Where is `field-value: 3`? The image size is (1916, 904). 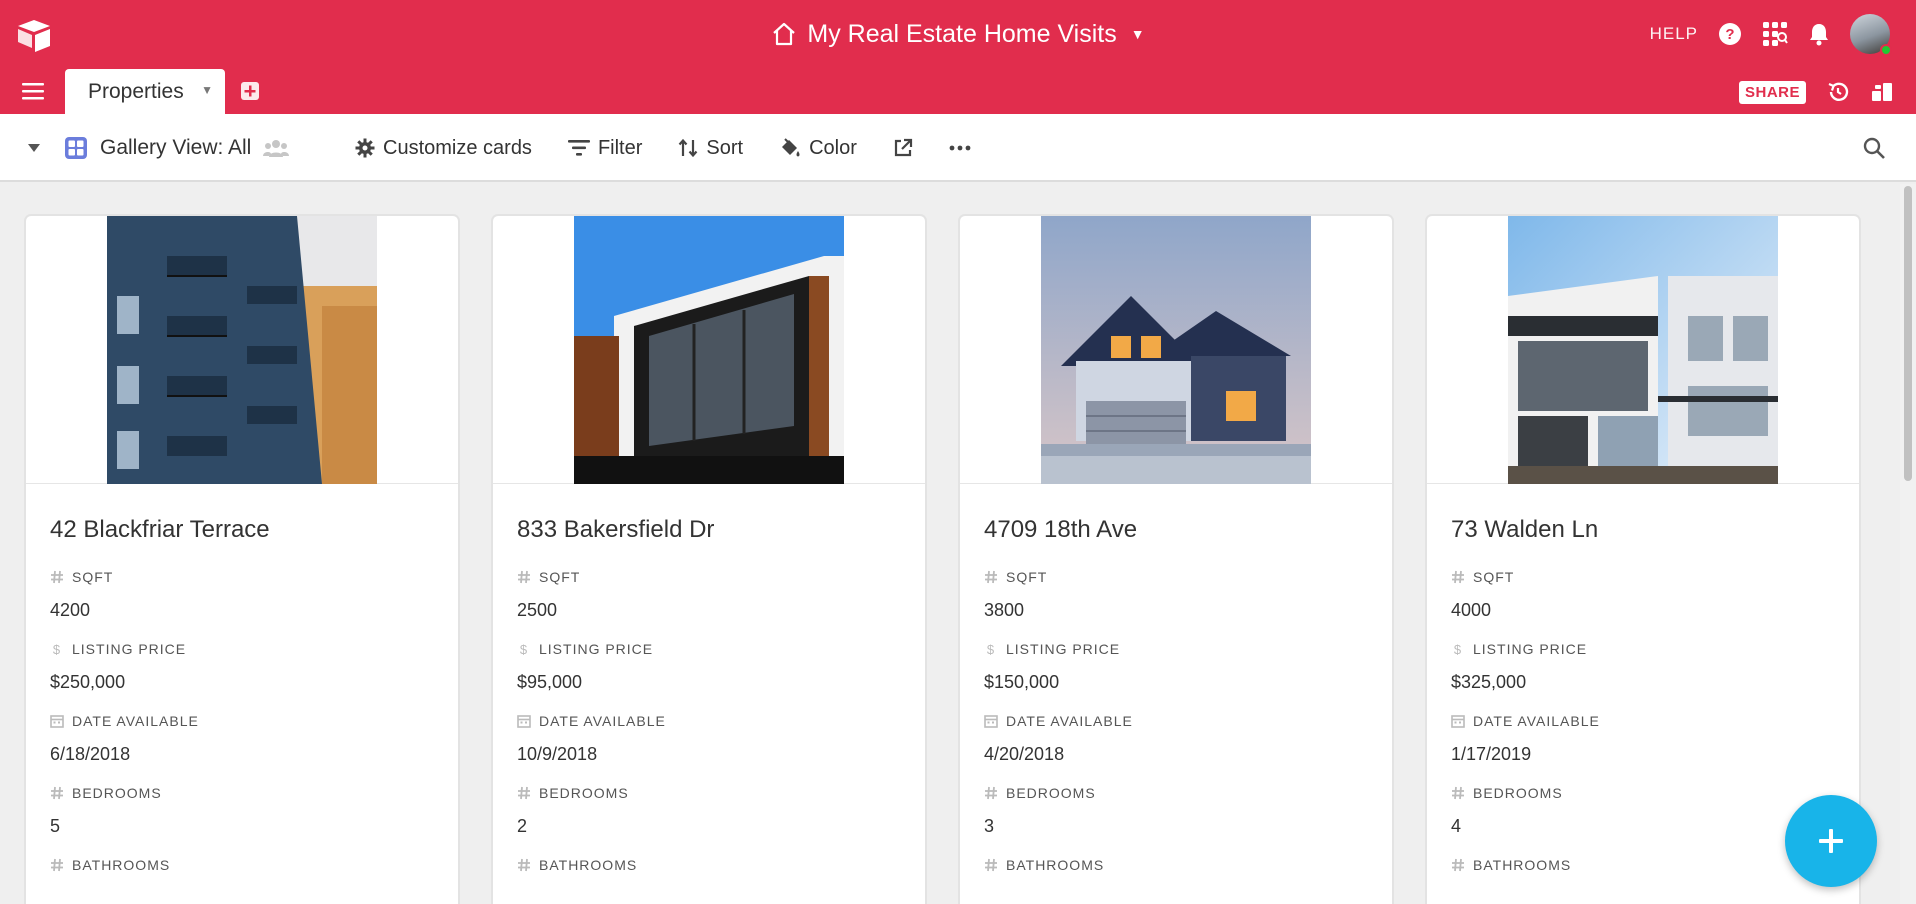
field-value: 3 is located at coordinates (989, 826).